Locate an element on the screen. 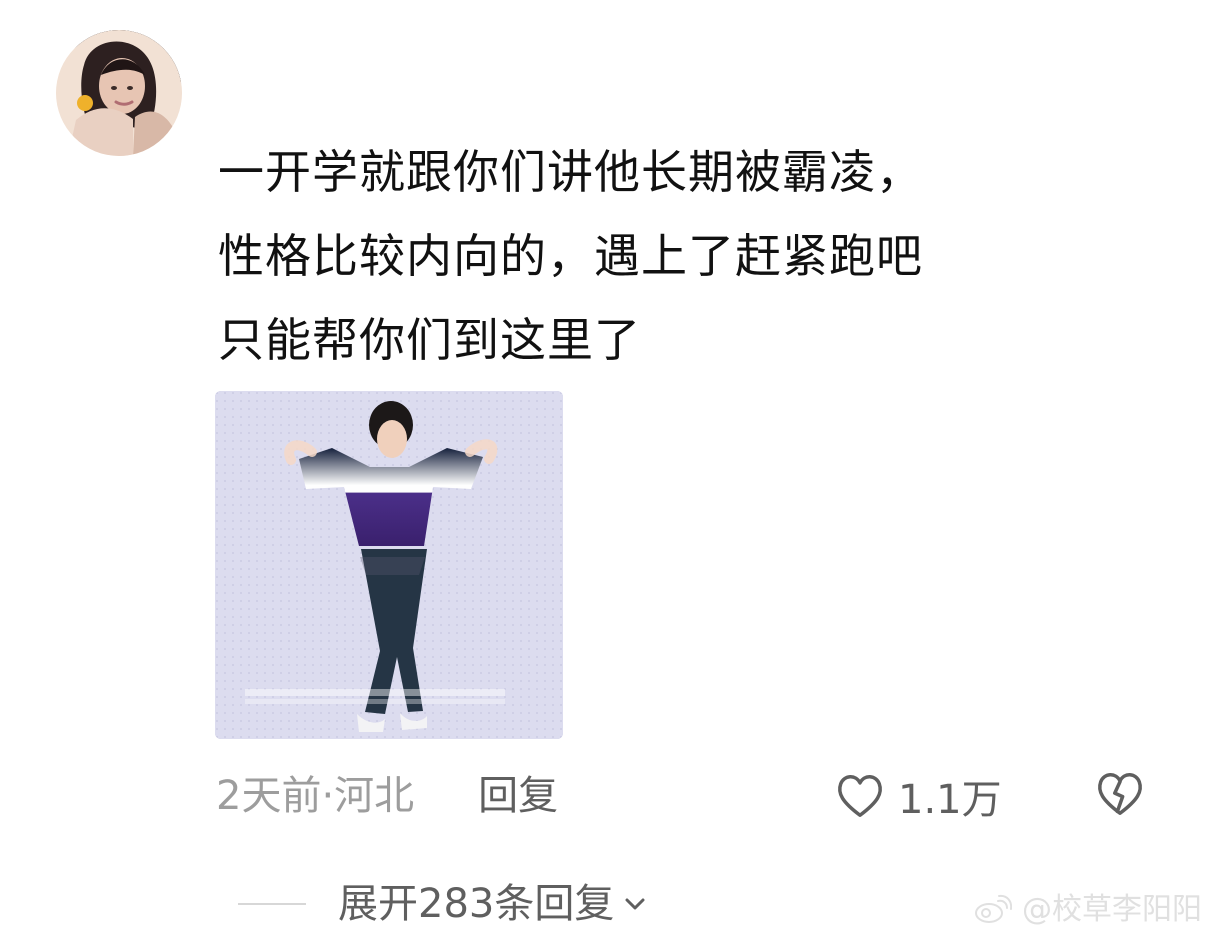 This screenshot has height=944, width=1216. media-image is located at coordinates (389, 565).